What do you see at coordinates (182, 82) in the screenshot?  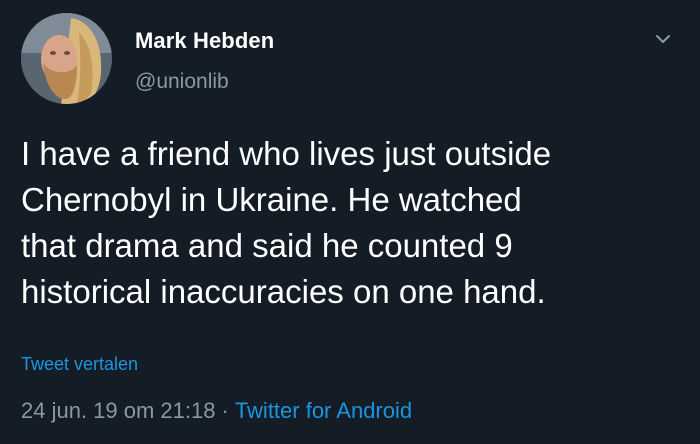 I see `author-handle: @unionlib` at bounding box center [182, 82].